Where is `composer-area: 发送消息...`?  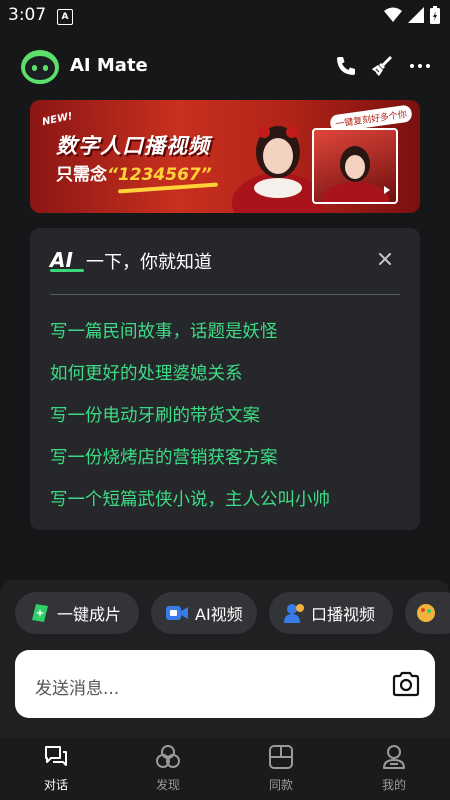
composer-area: 发送消息... is located at coordinates (225, 689).